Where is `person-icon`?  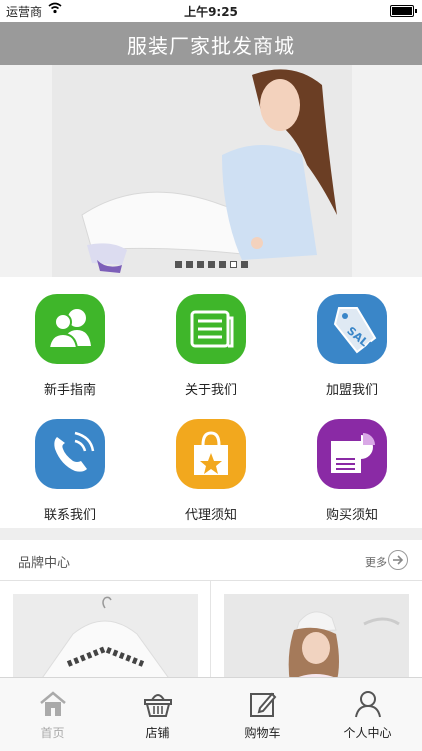 person-icon is located at coordinates (368, 704).